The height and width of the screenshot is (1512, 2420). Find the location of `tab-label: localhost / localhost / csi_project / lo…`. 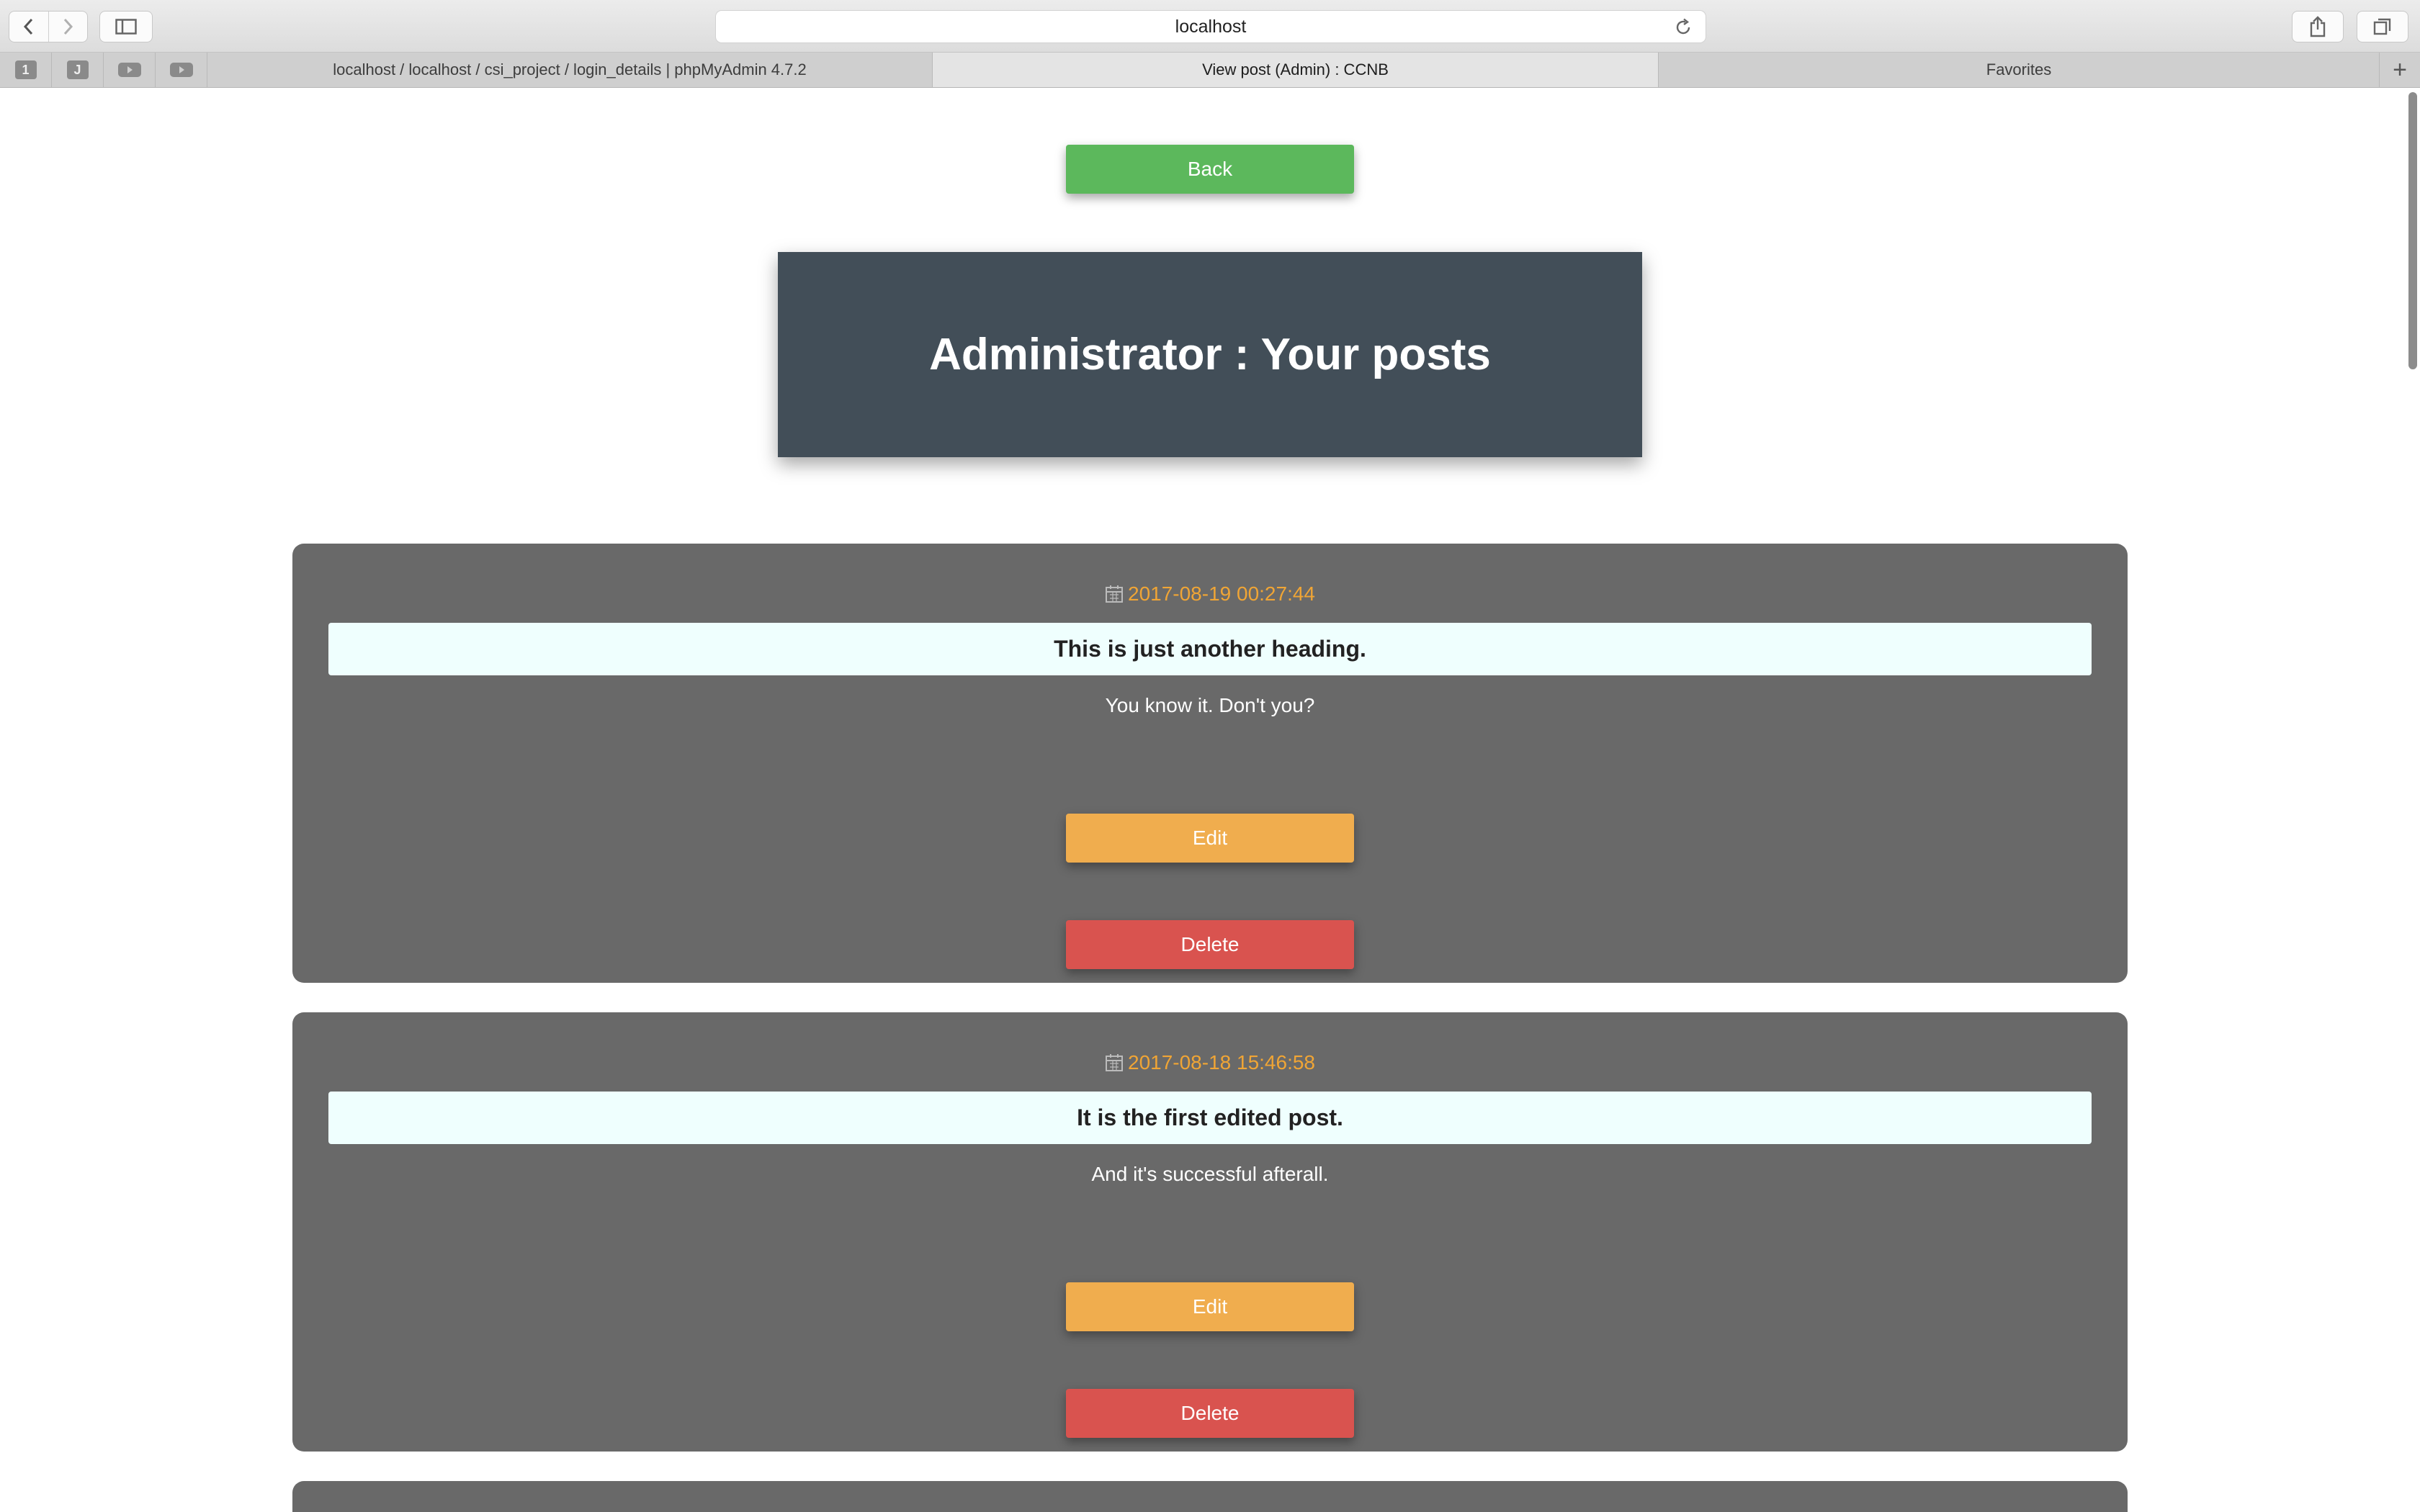

tab-label: localhost / localhost / csi_project / lo… is located at coordinates (570, 69).